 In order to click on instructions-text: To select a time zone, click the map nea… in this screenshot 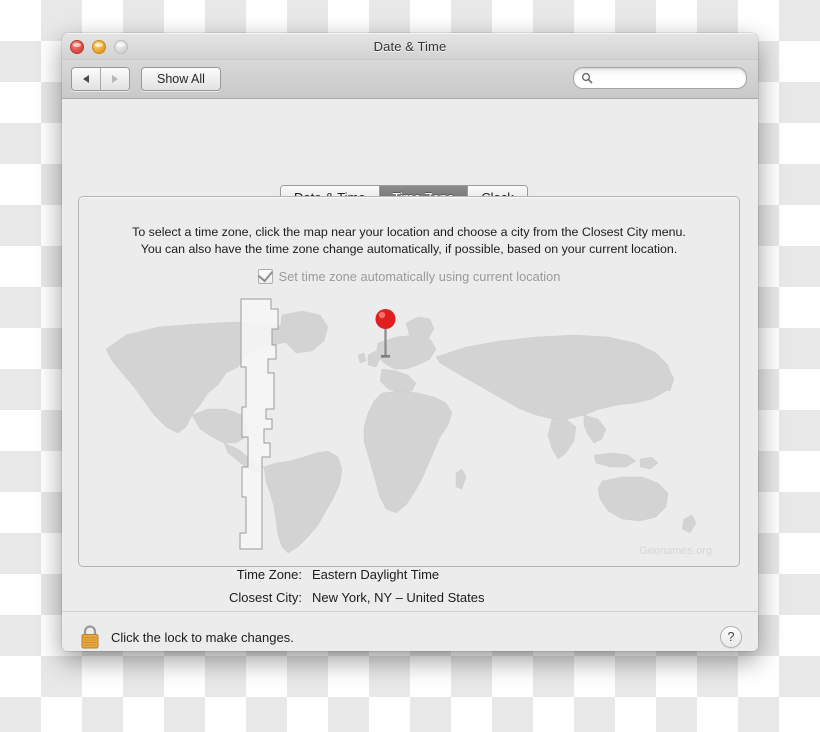, I will do `click(409, 241)`.